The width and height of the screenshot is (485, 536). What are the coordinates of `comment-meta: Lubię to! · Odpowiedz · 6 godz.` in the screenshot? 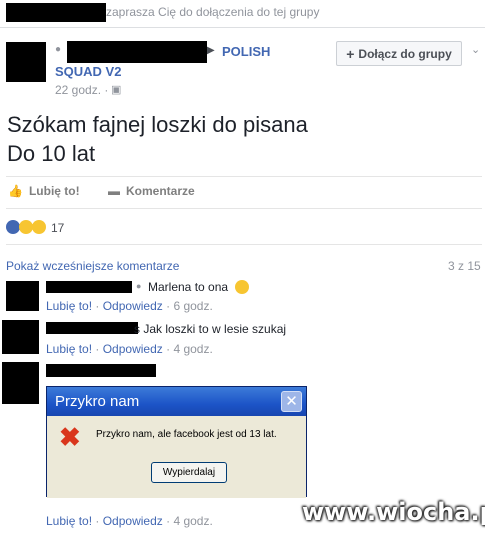 It's located at (129, 306).